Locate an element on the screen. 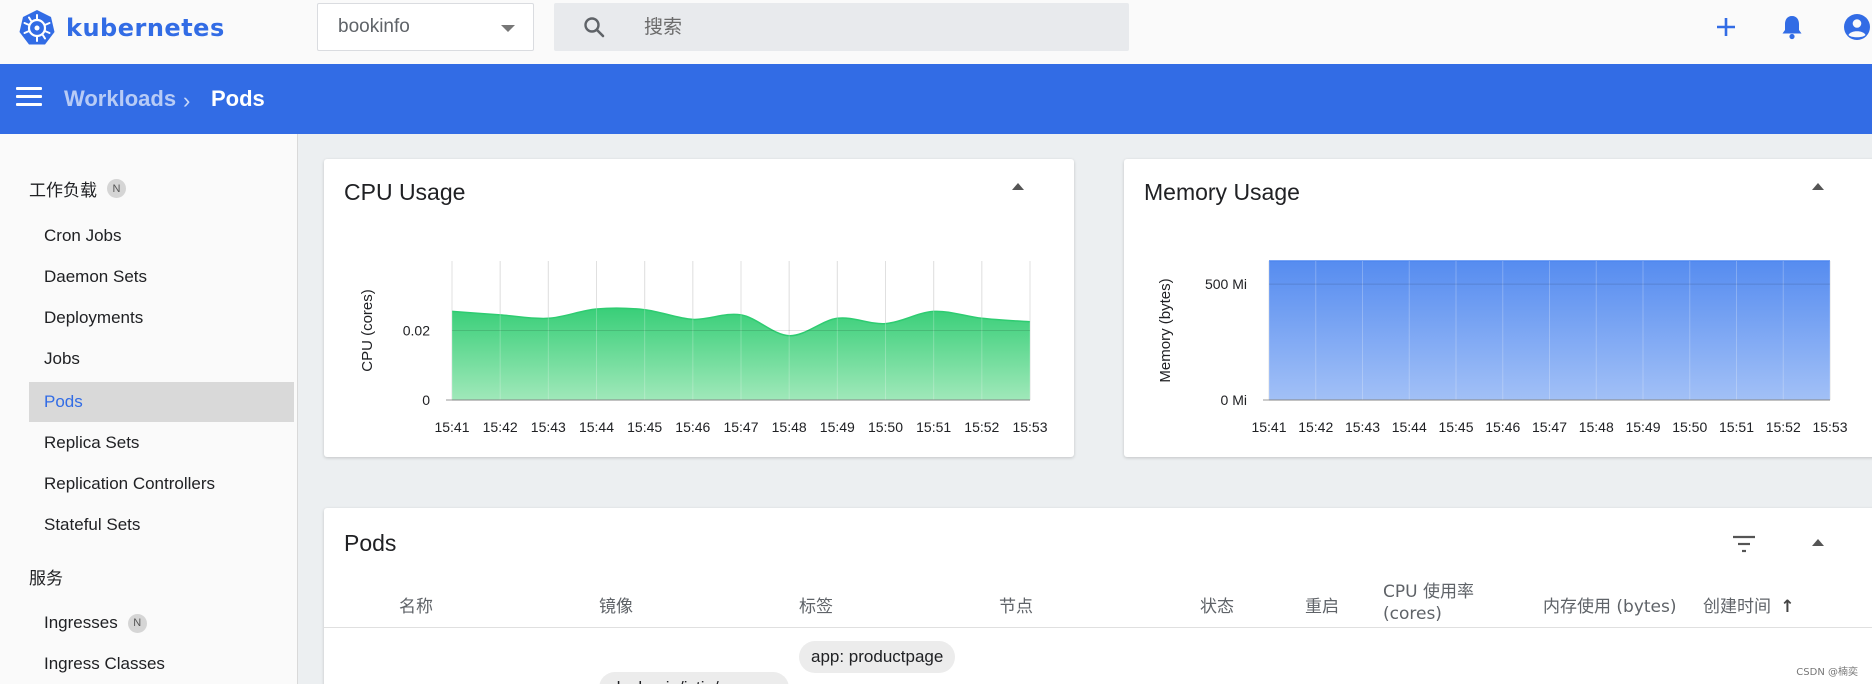 This screenshot has height=684, width=1872. sidebar-item-ingress-classes: Ingress Classes is located at coordinates (161, 664).